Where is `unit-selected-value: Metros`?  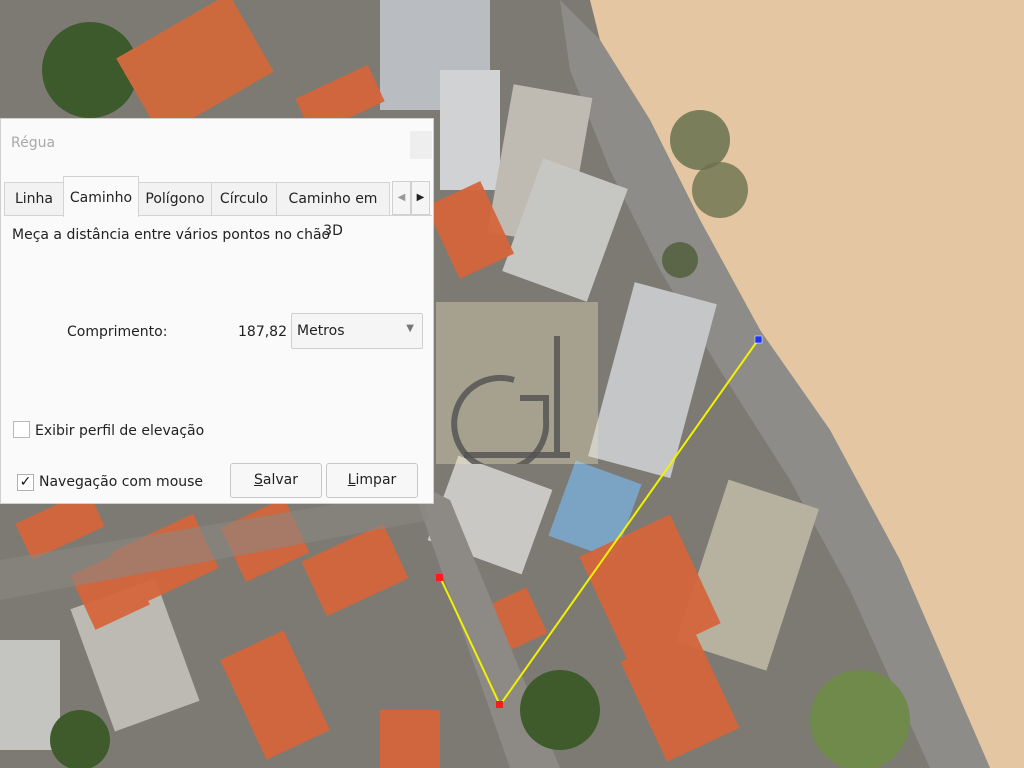
unit-selected-value: Metros is located at coordinates (321, 331).